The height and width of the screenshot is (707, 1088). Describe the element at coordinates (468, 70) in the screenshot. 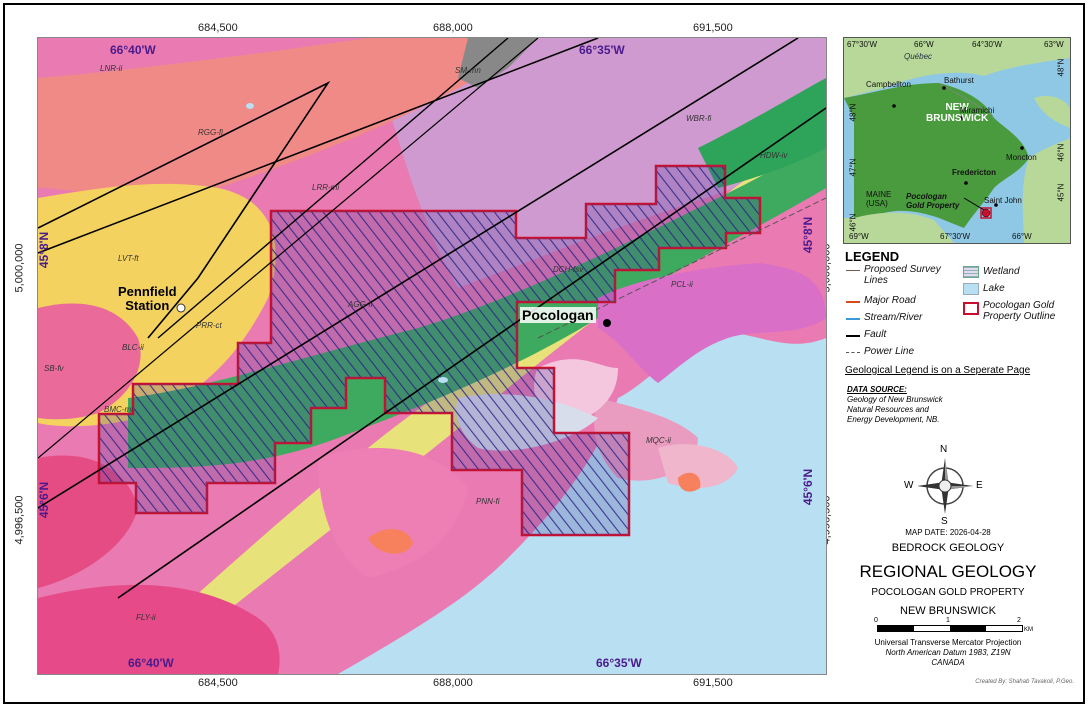

I see `unit-label: SM-mn` at that location.